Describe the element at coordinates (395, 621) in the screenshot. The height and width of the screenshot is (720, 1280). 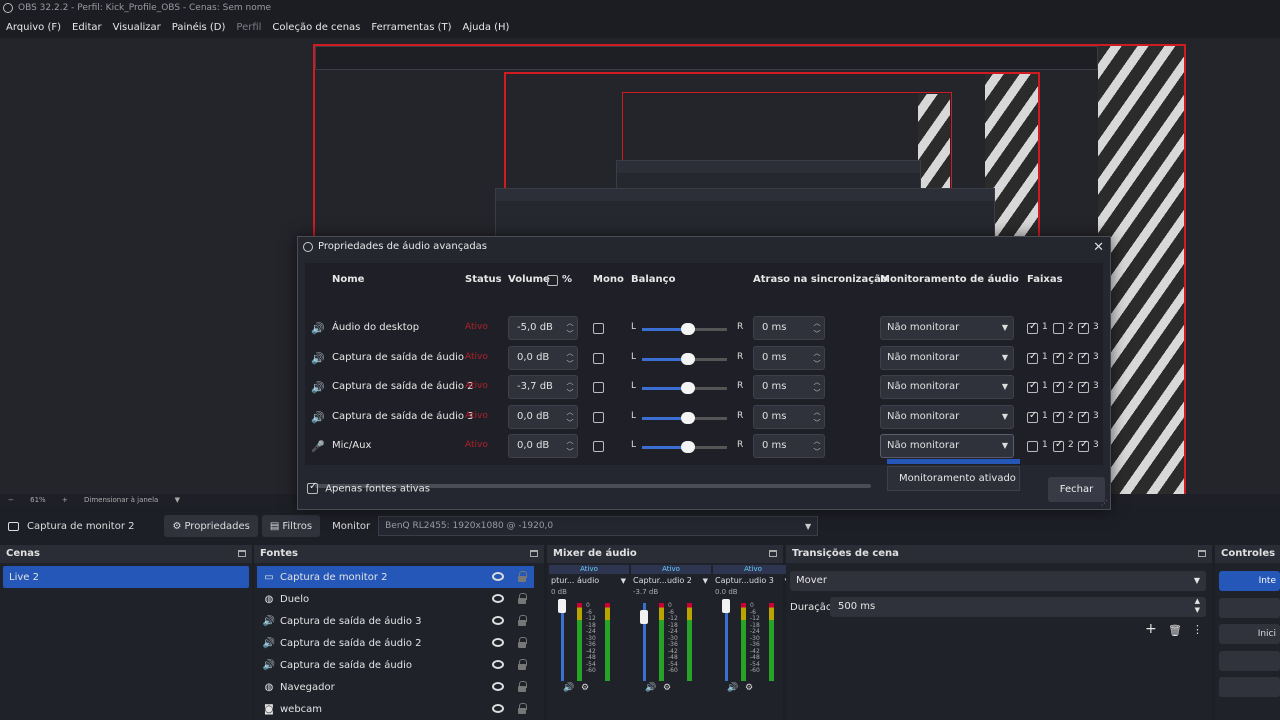
I see `source-item: 🔊 Captura de saída de áudio 3` at that location.